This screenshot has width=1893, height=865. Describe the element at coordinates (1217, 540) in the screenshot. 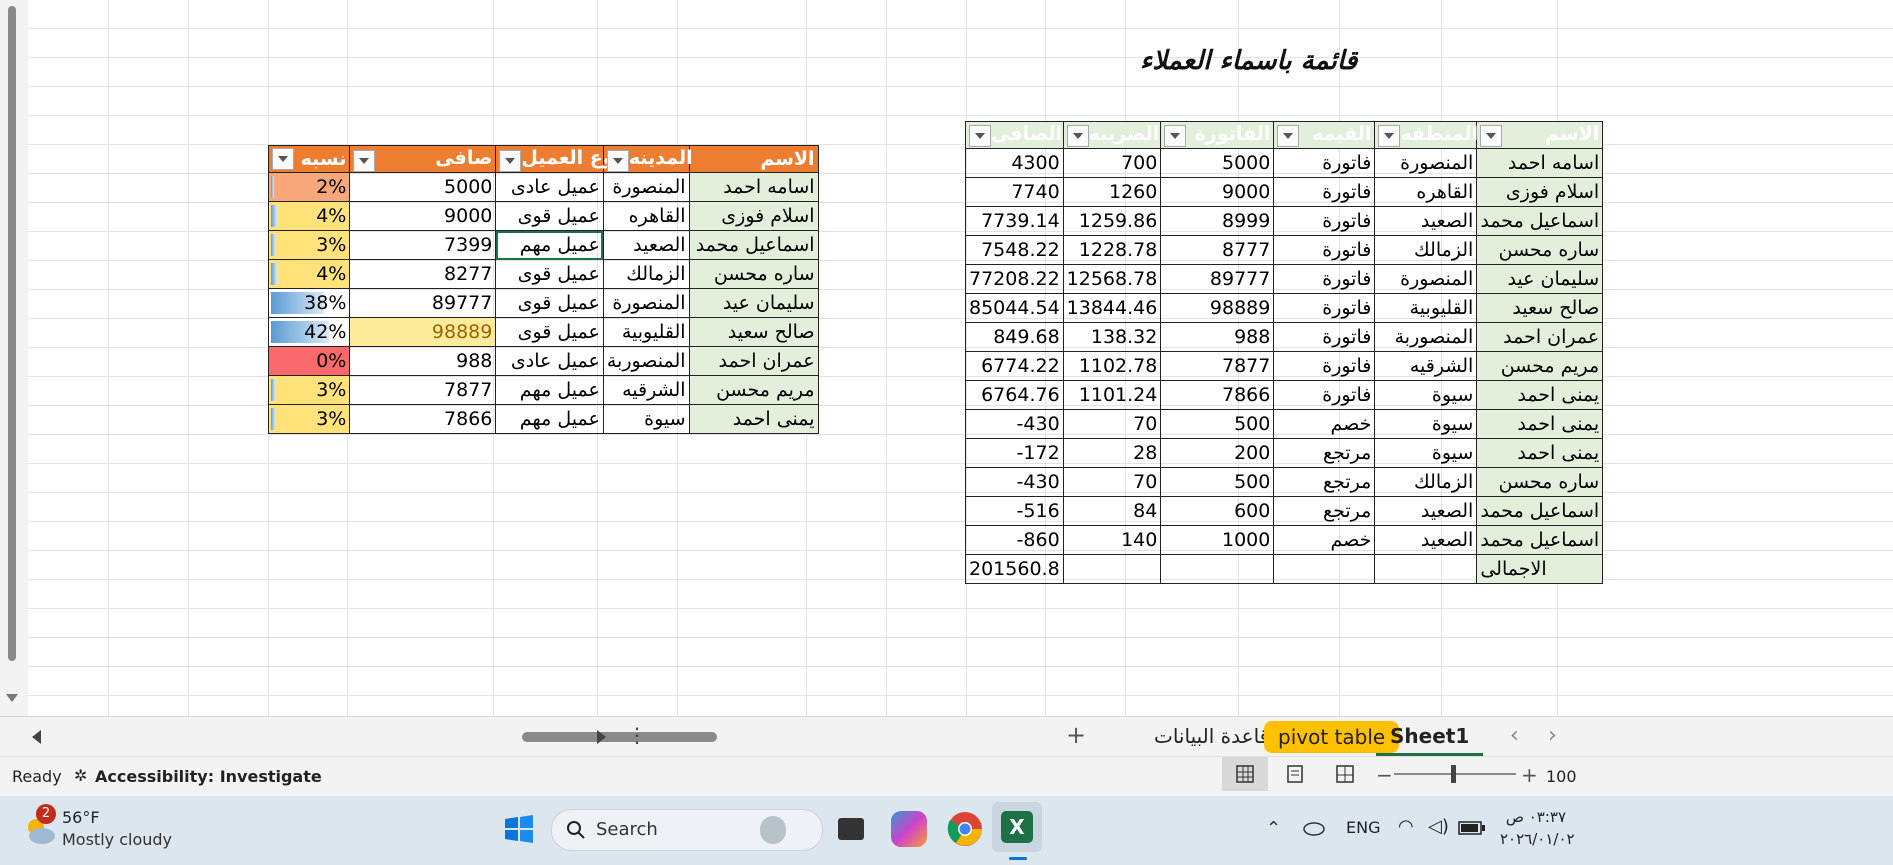

I see `invoice-cell: 1000` at that location.